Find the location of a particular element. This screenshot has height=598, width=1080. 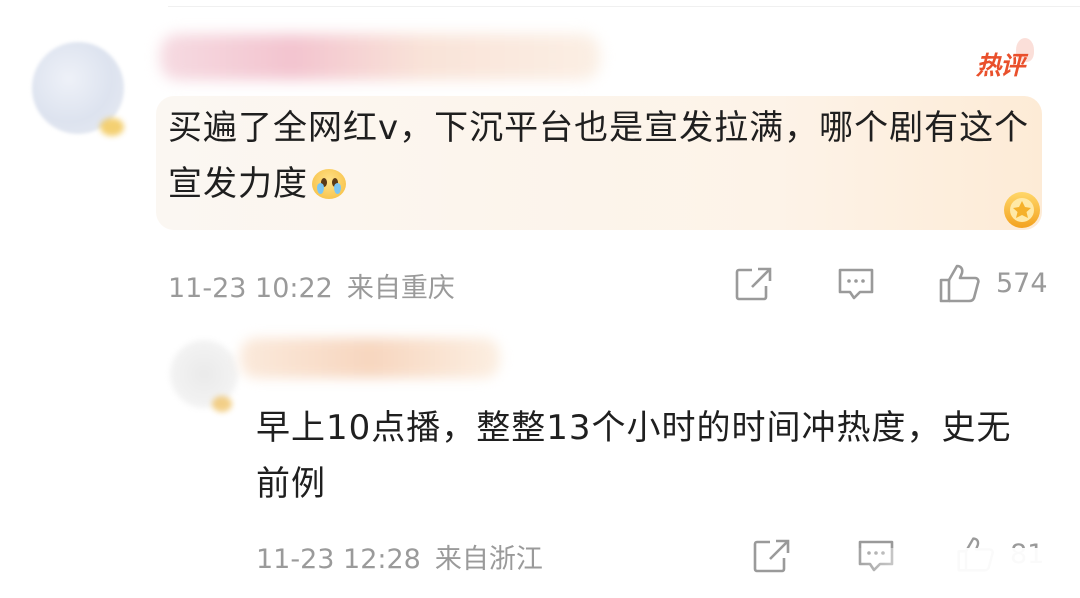

reply-verified-badge-icon is located at coordinates (222, 404).